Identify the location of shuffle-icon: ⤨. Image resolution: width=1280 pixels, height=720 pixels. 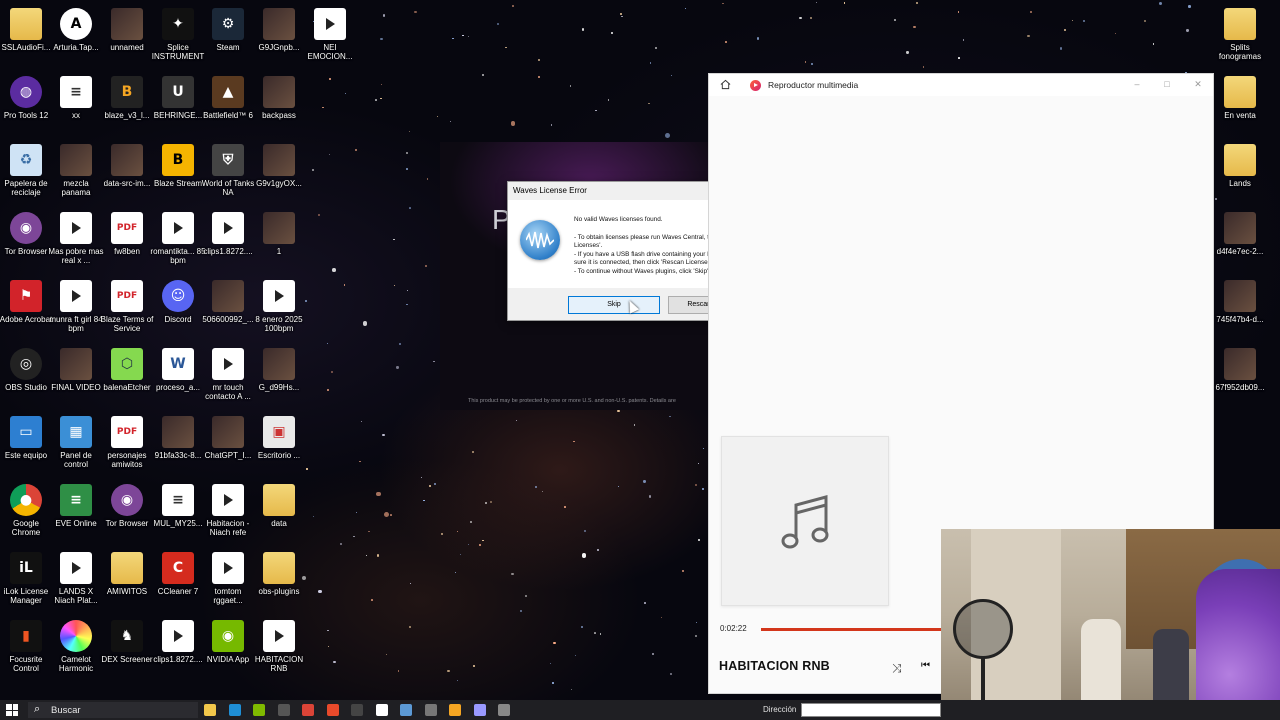
(897, 668).